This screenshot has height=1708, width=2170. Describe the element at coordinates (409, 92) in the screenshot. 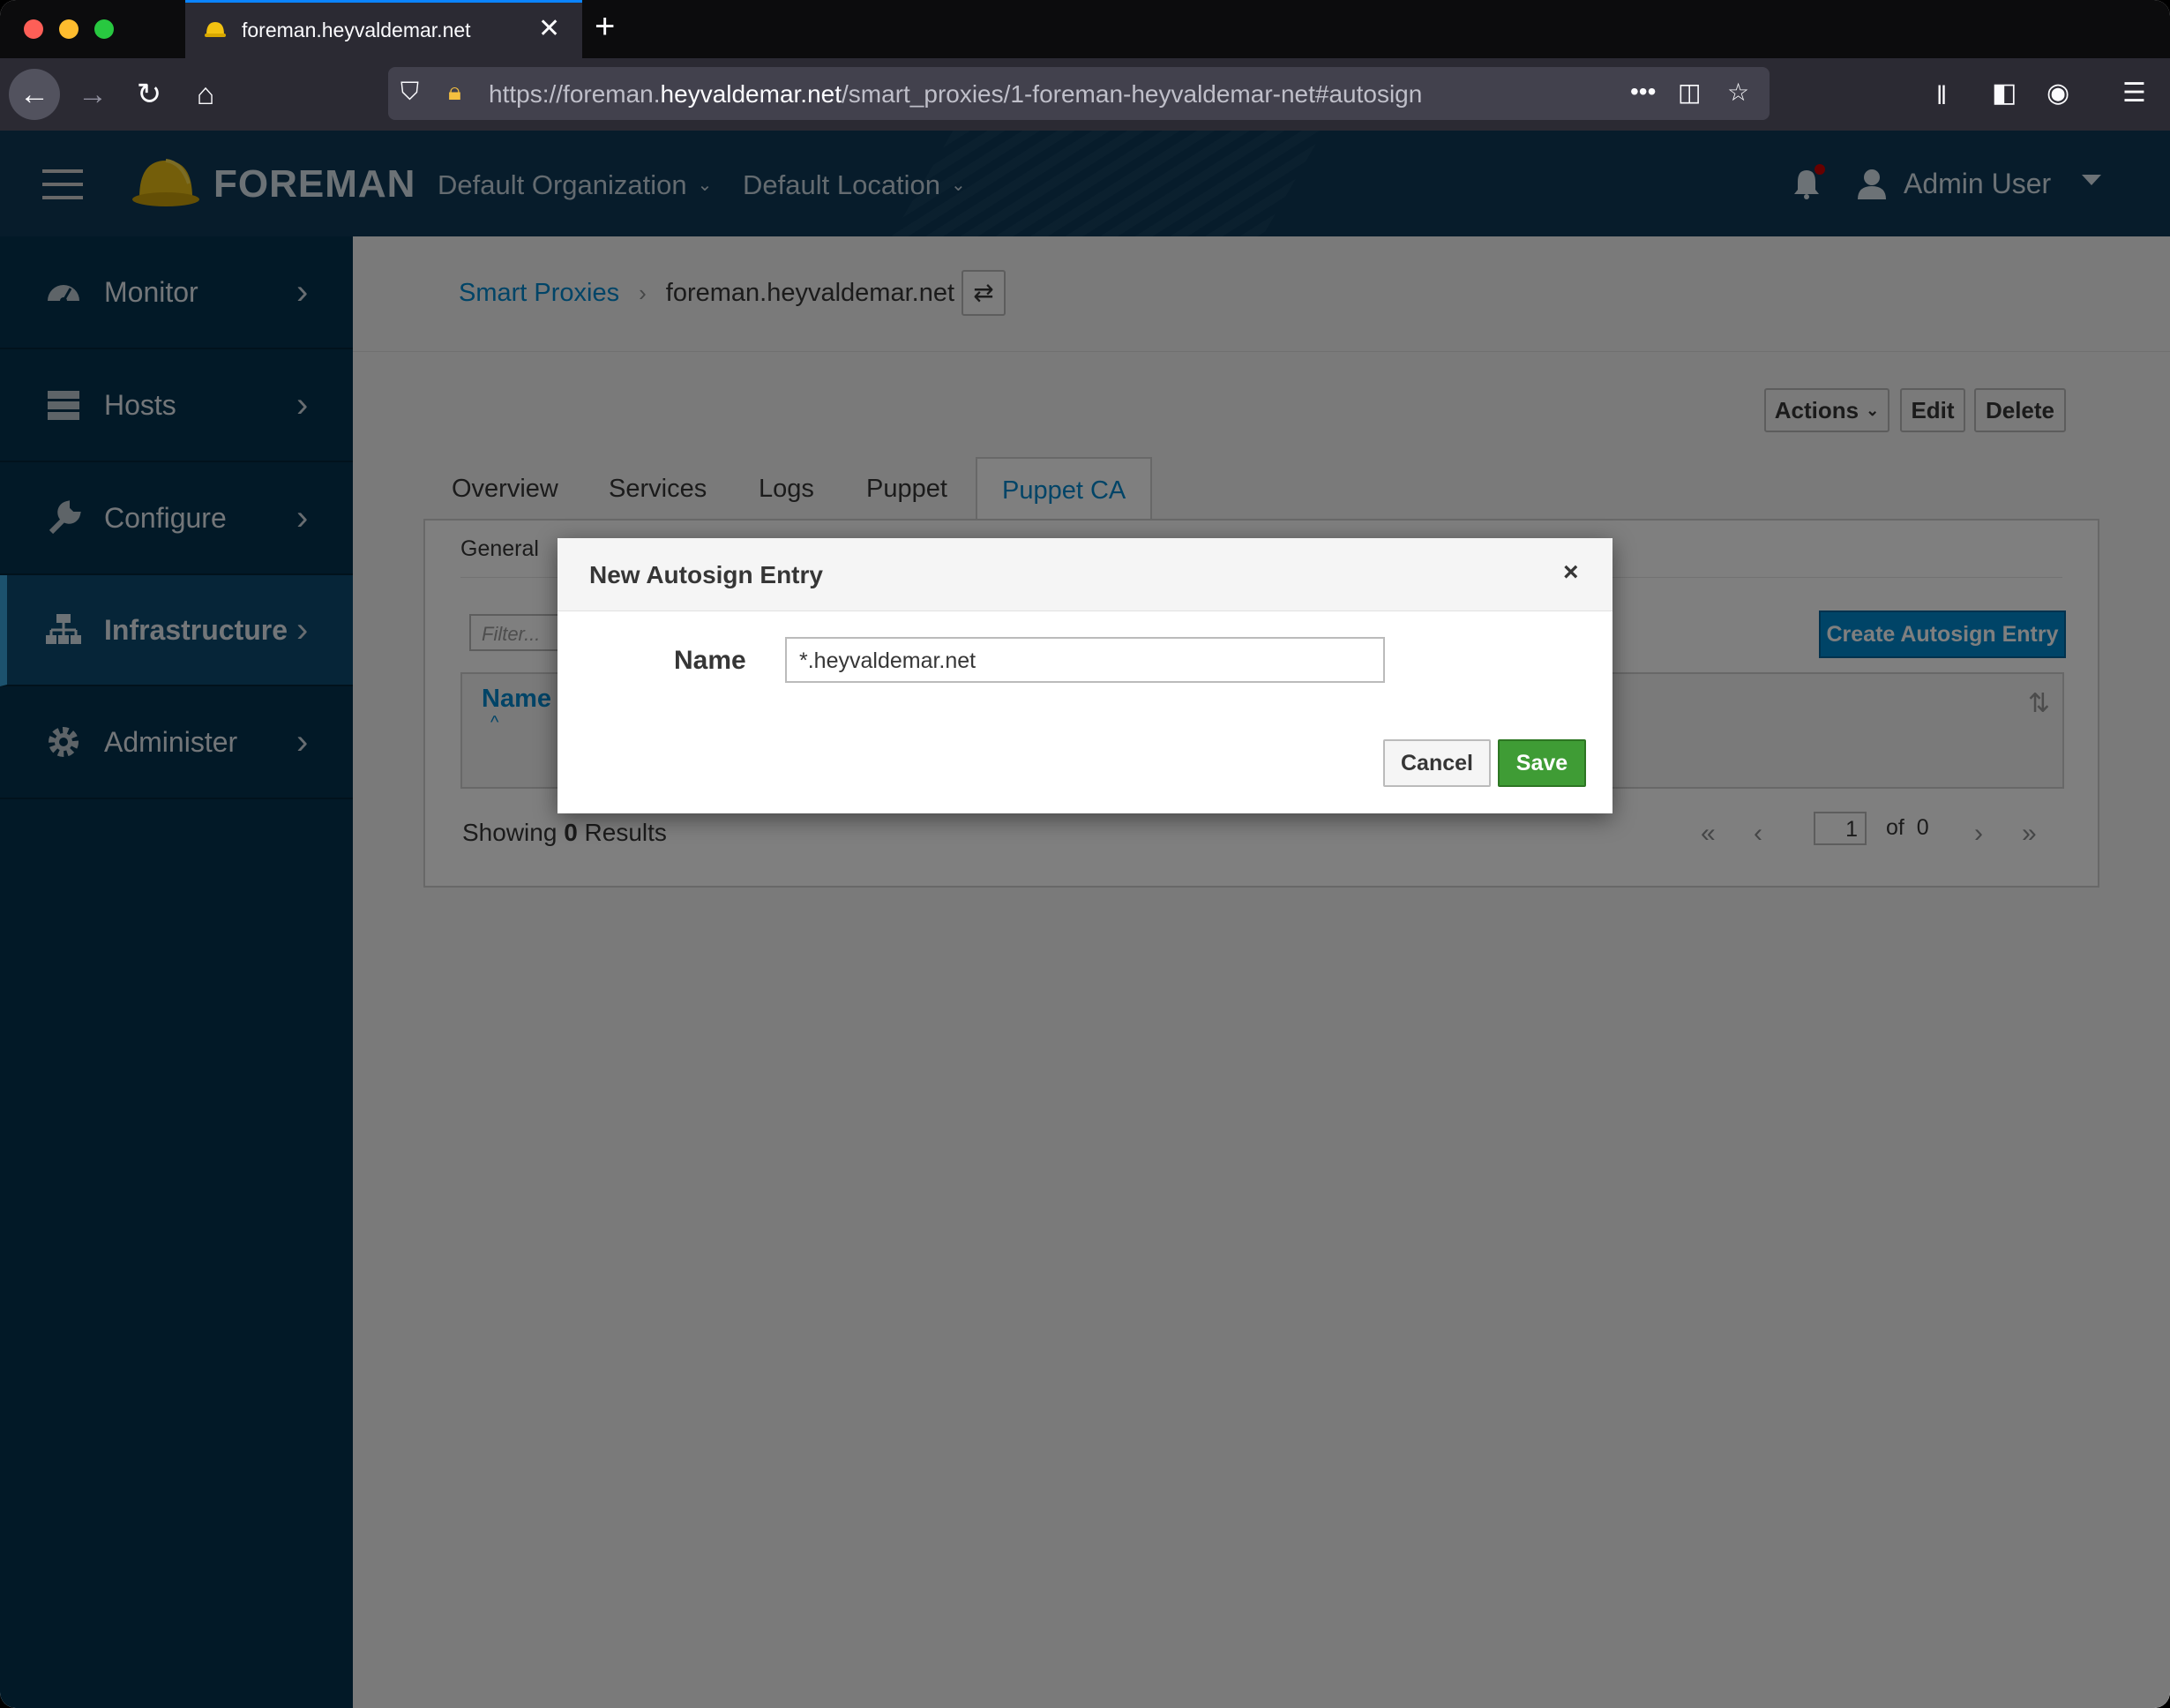

I see `tracking-shield-icon: ⛉` at that location.